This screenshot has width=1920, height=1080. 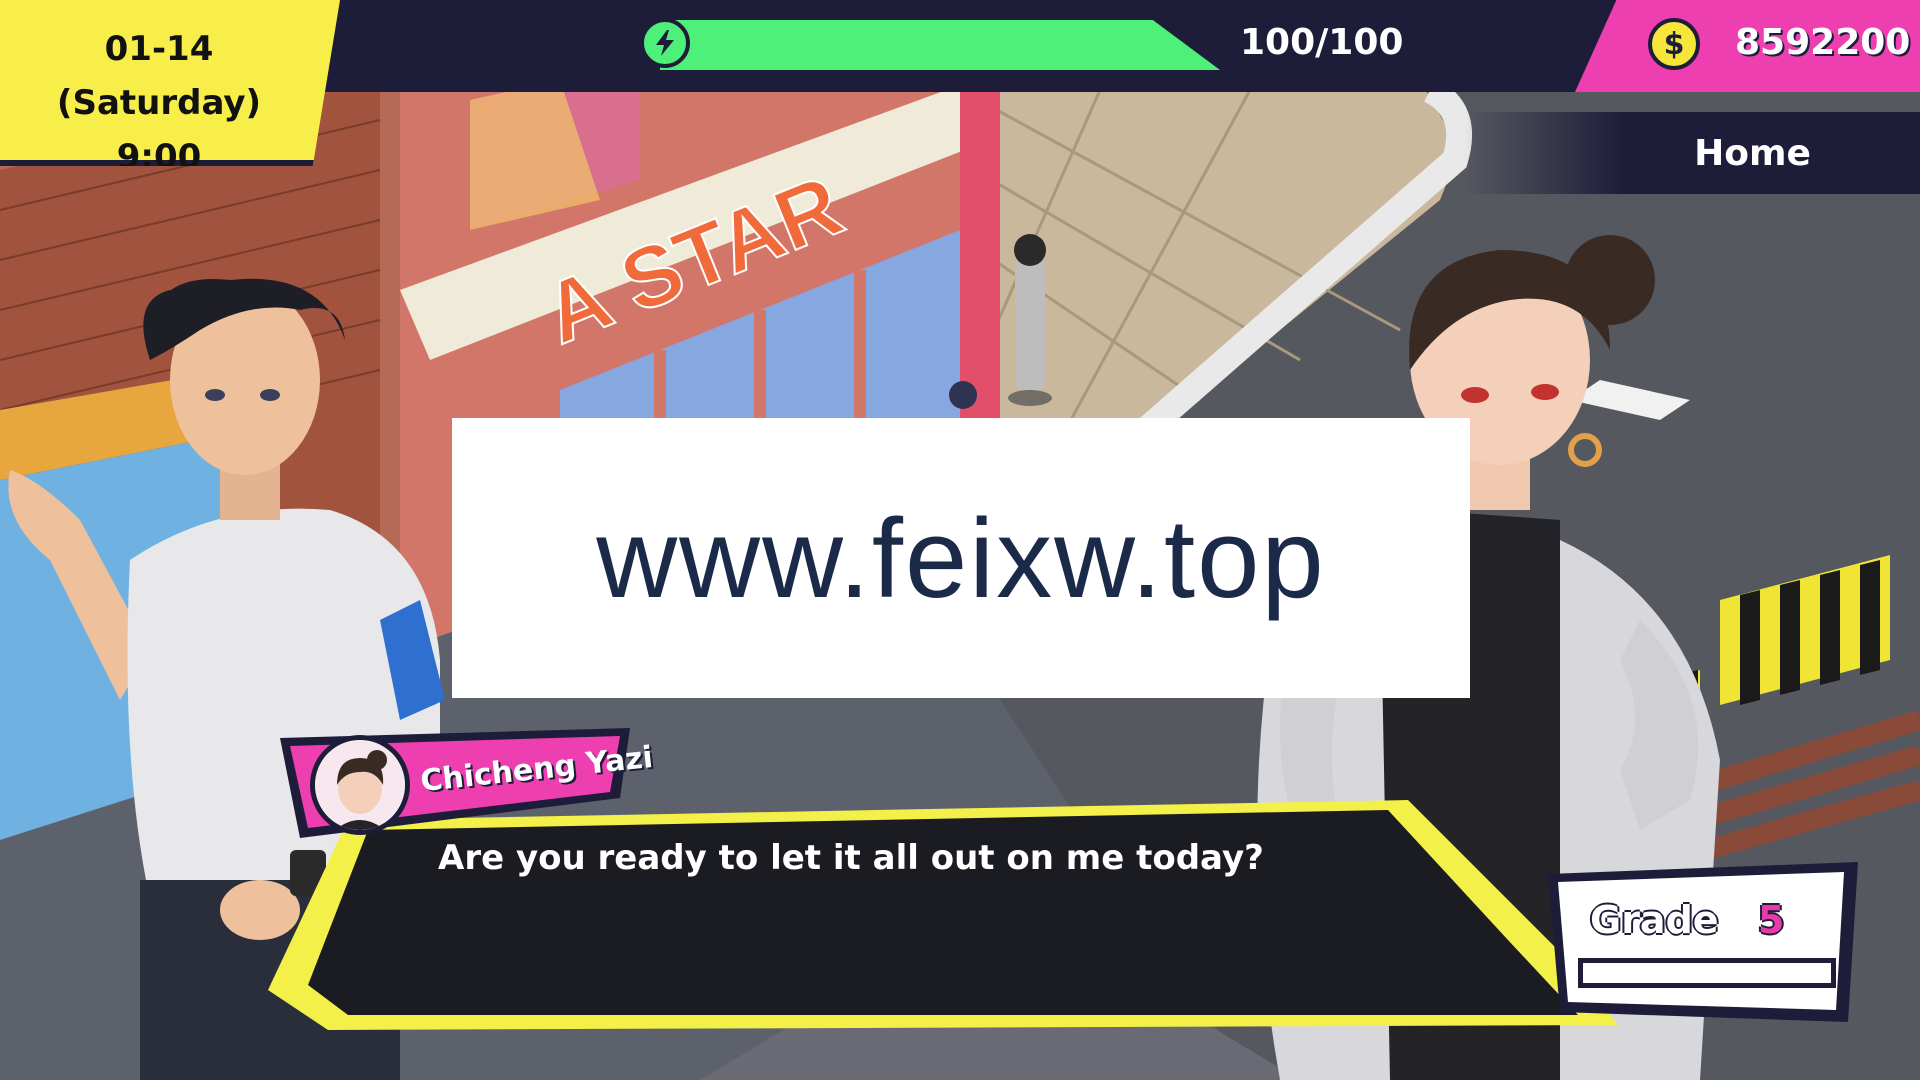 I want to click on date-label: 01-14 (Saturday), so click(x=159, y=76).